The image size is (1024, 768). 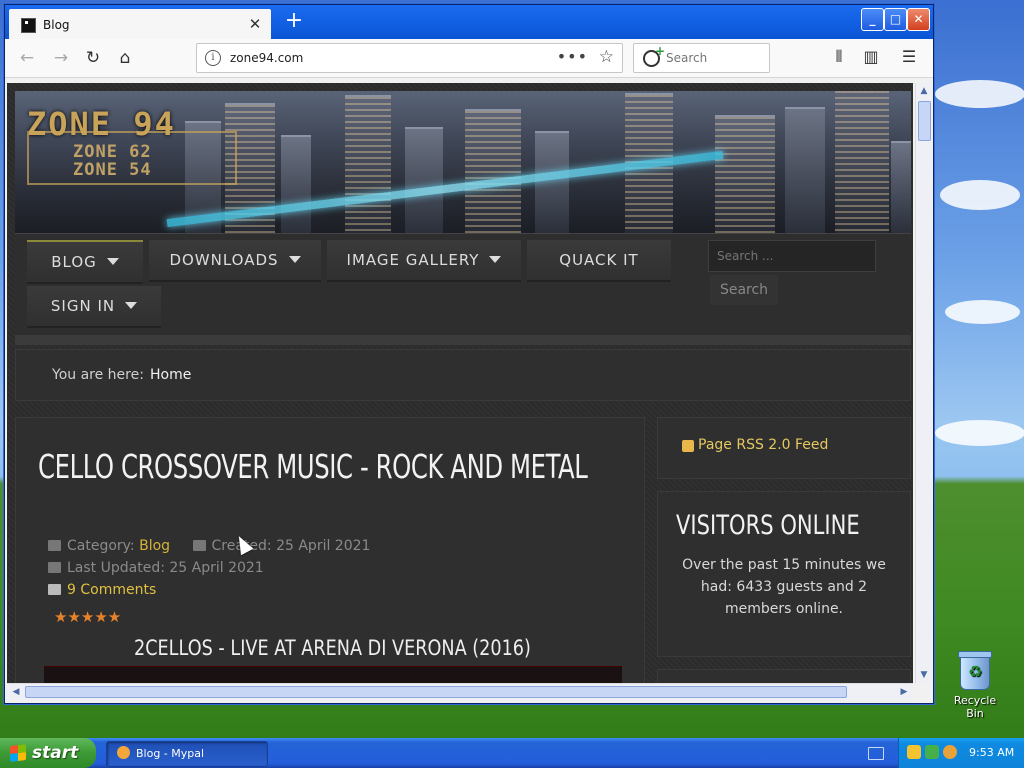 What do you see at coordinates (876, 753) in the screenshot?
I see `keyboard-icon` at bounding box center [876, 753].